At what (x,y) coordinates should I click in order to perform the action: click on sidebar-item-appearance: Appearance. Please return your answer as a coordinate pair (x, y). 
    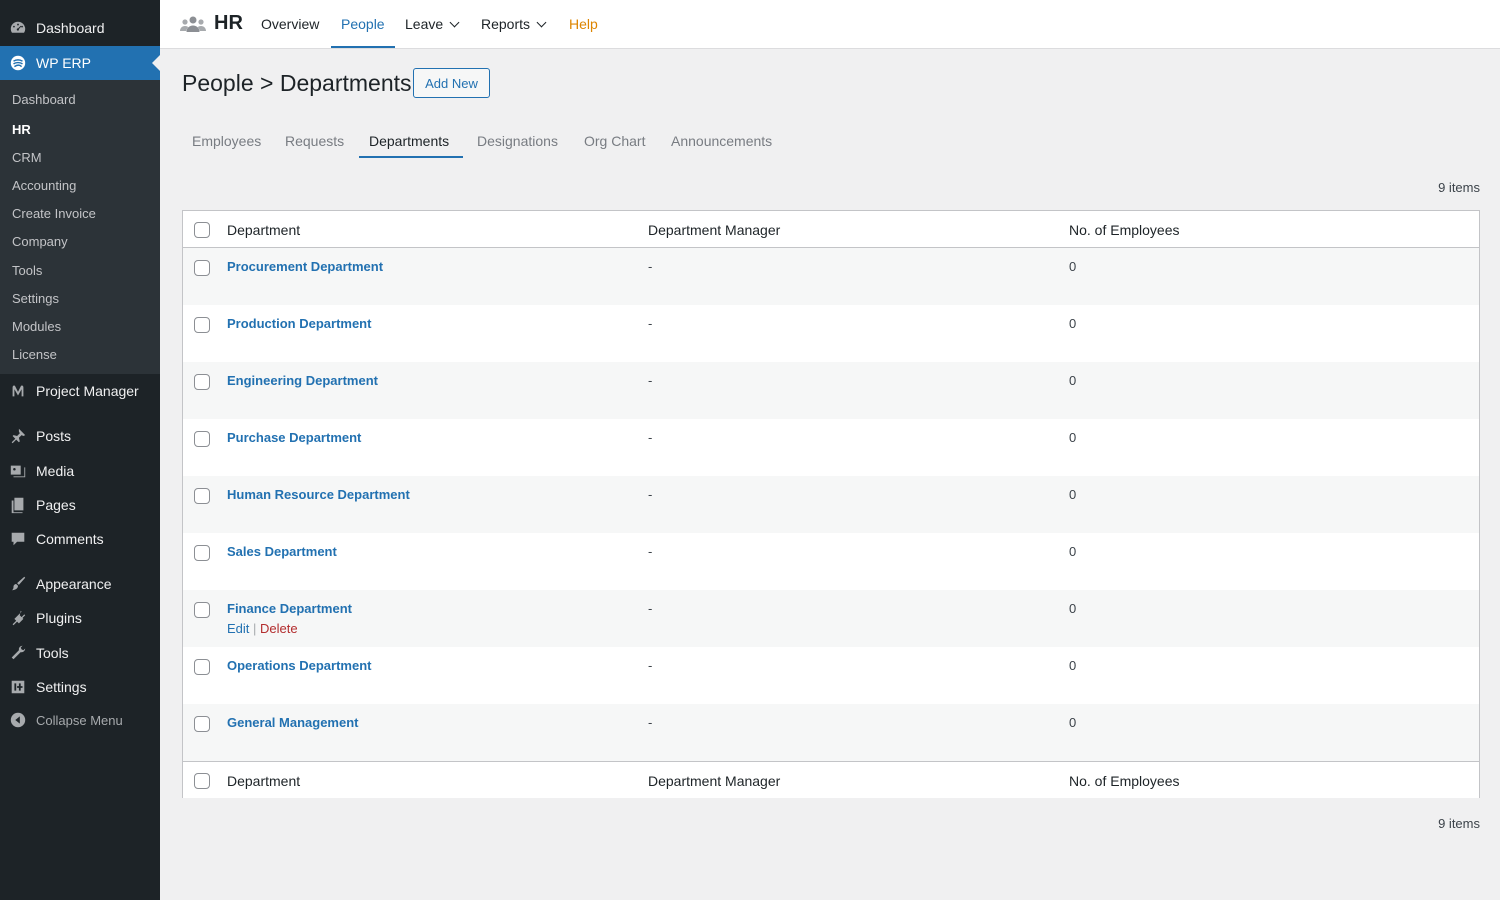
    Looking at the image, I should click on (80, 584).